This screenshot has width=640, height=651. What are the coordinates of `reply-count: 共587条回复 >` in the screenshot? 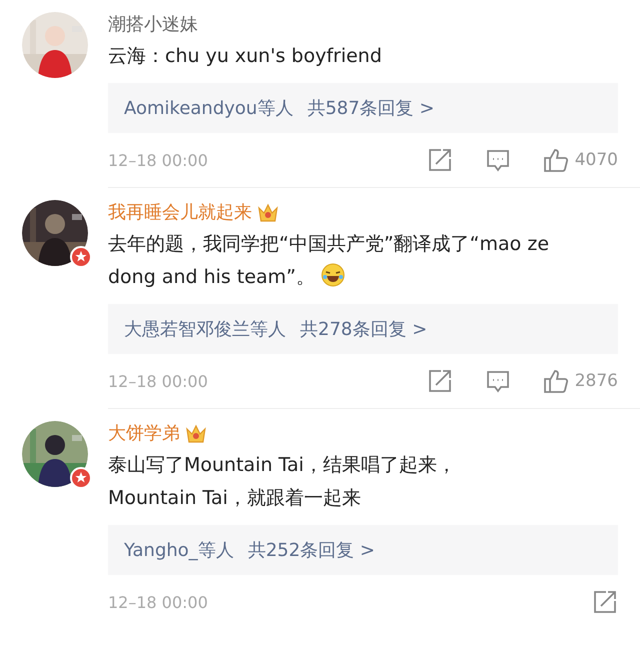 It's located at (371, 108).